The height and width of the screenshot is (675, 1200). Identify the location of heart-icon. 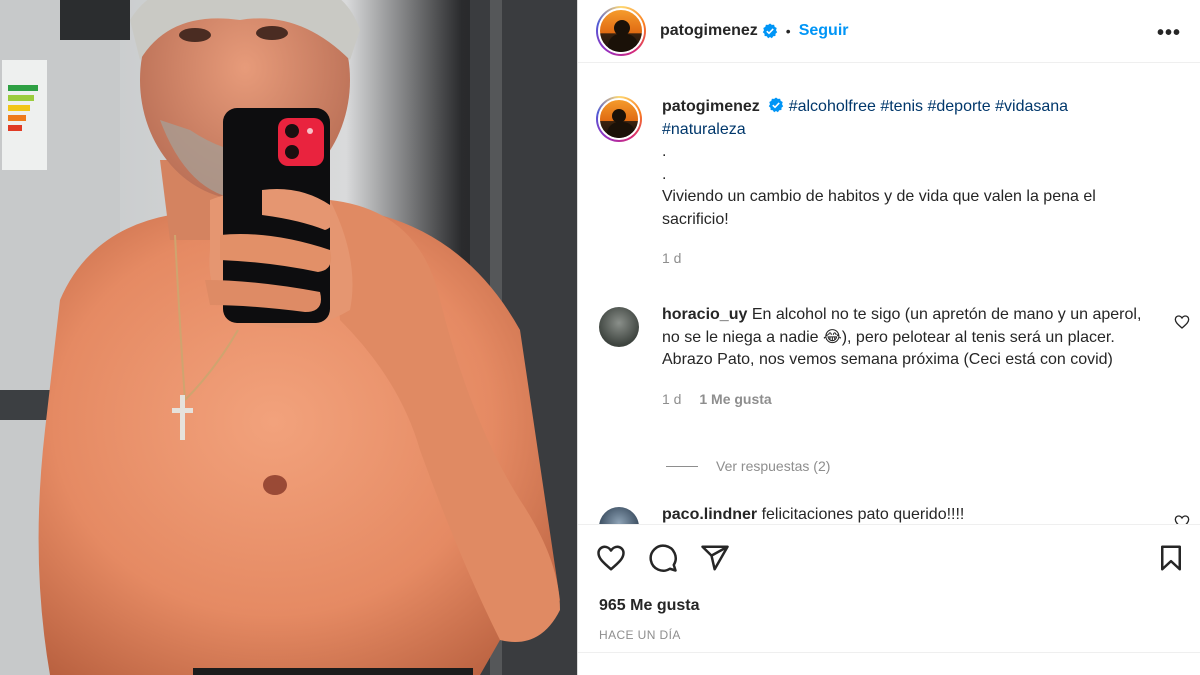
(611, 558).